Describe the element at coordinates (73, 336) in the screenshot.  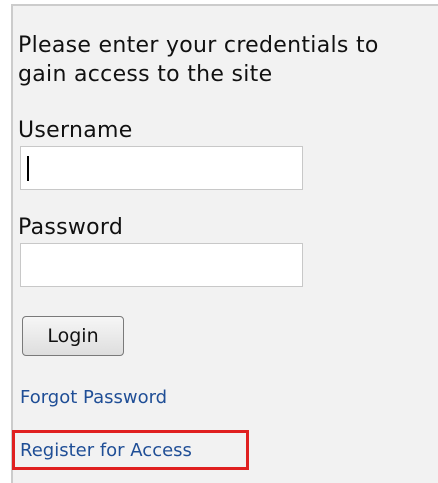
I see `login-button: Login` at that location.